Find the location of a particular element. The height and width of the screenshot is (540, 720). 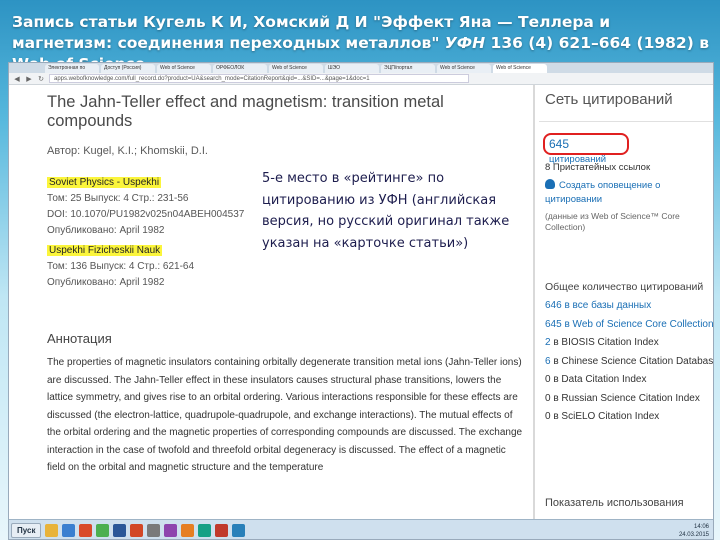

tray-date: 24.03.2015 is located at coordinates (693, 534).